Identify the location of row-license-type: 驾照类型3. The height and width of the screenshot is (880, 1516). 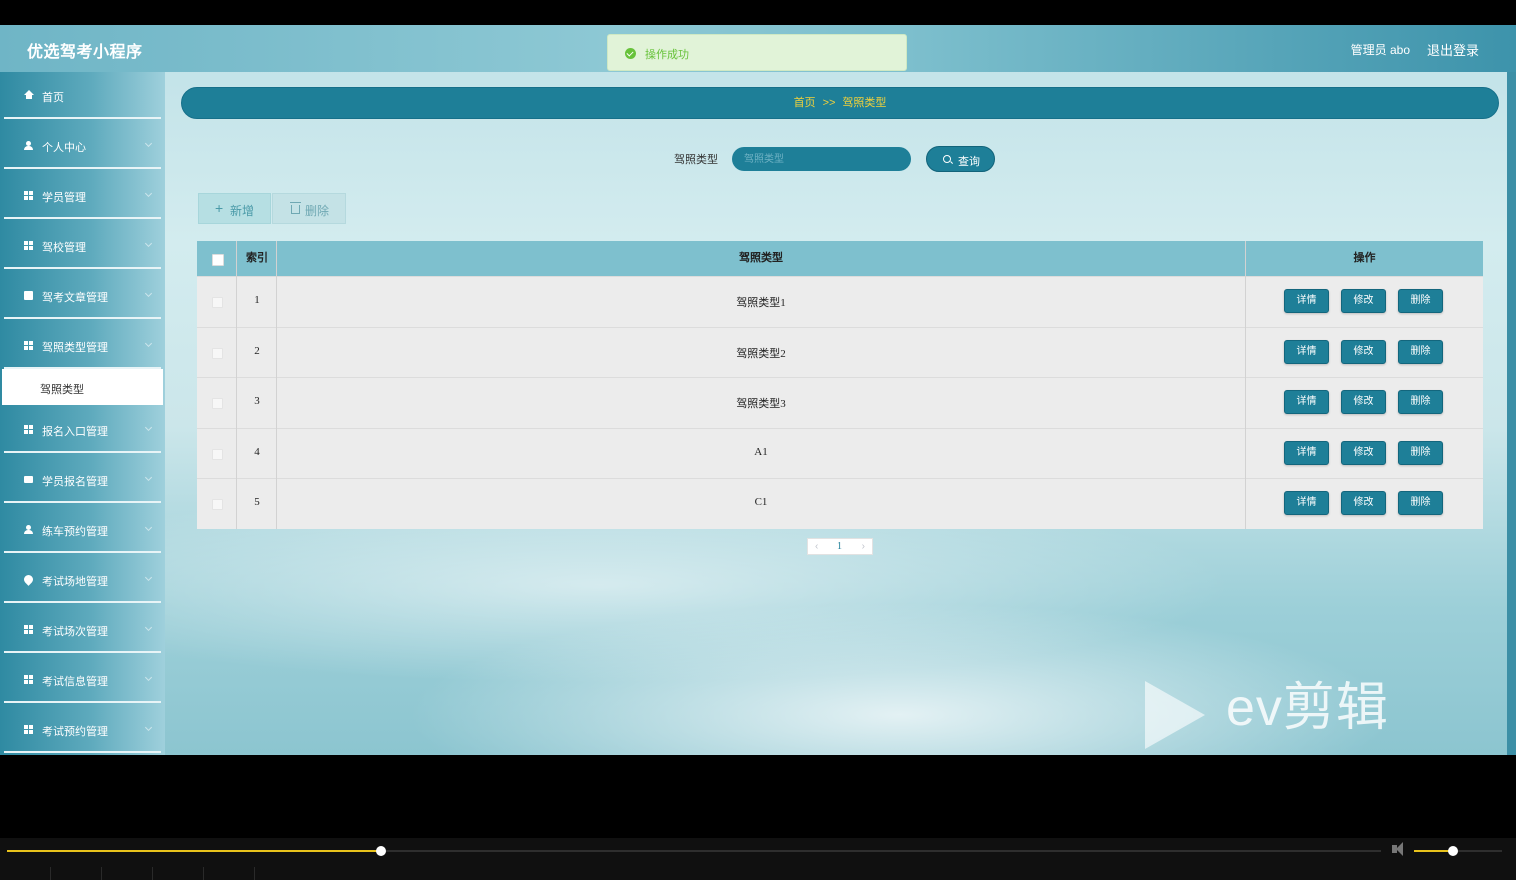
(761, 404).